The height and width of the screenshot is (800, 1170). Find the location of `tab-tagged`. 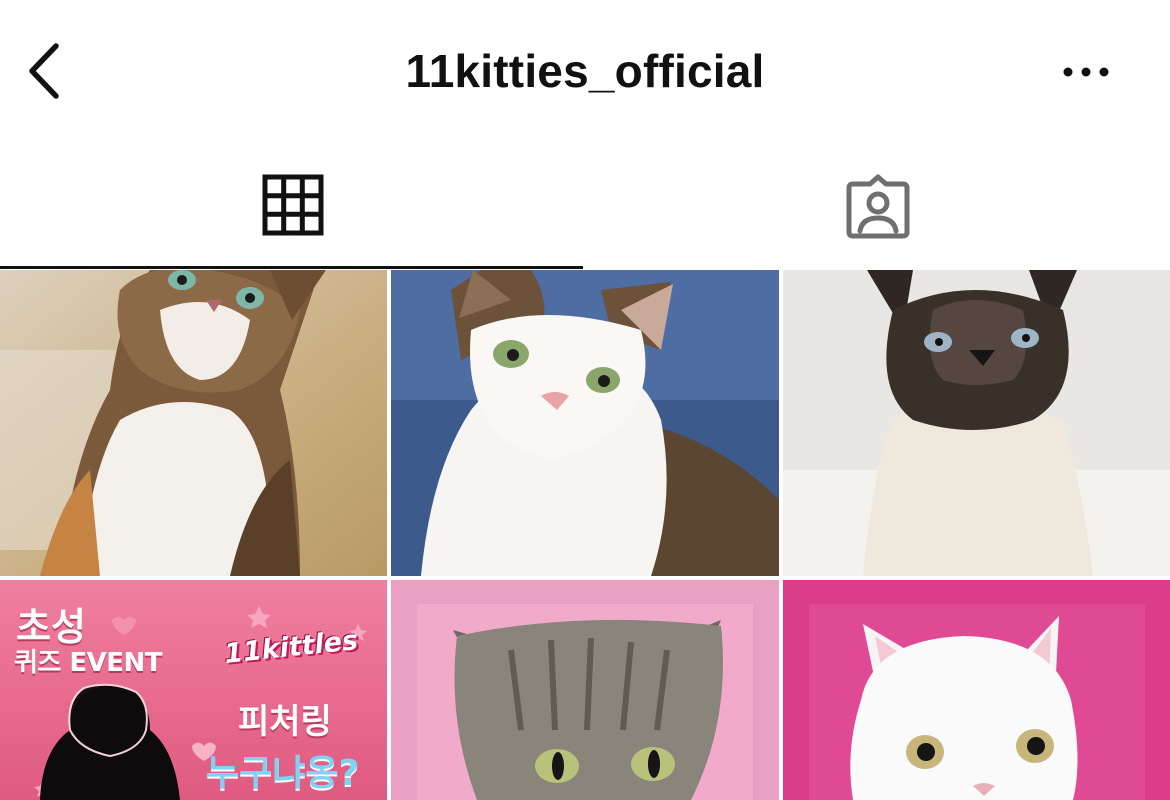

tab-tagged is located at coordinates (878, 205).